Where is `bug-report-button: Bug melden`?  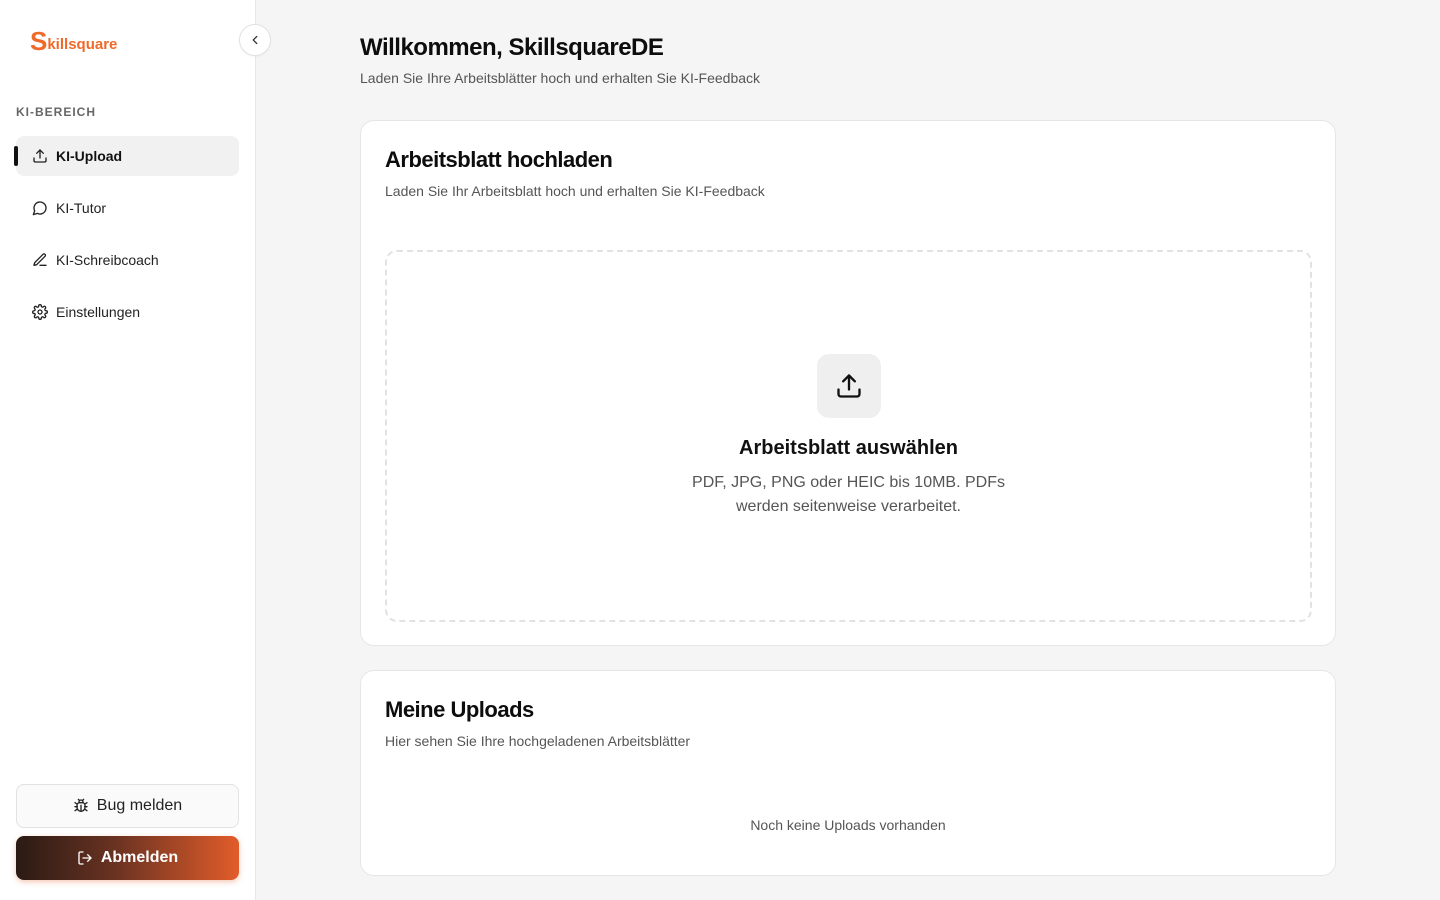
bug-report-button: Bug melden is located at coordinates (127, 806).